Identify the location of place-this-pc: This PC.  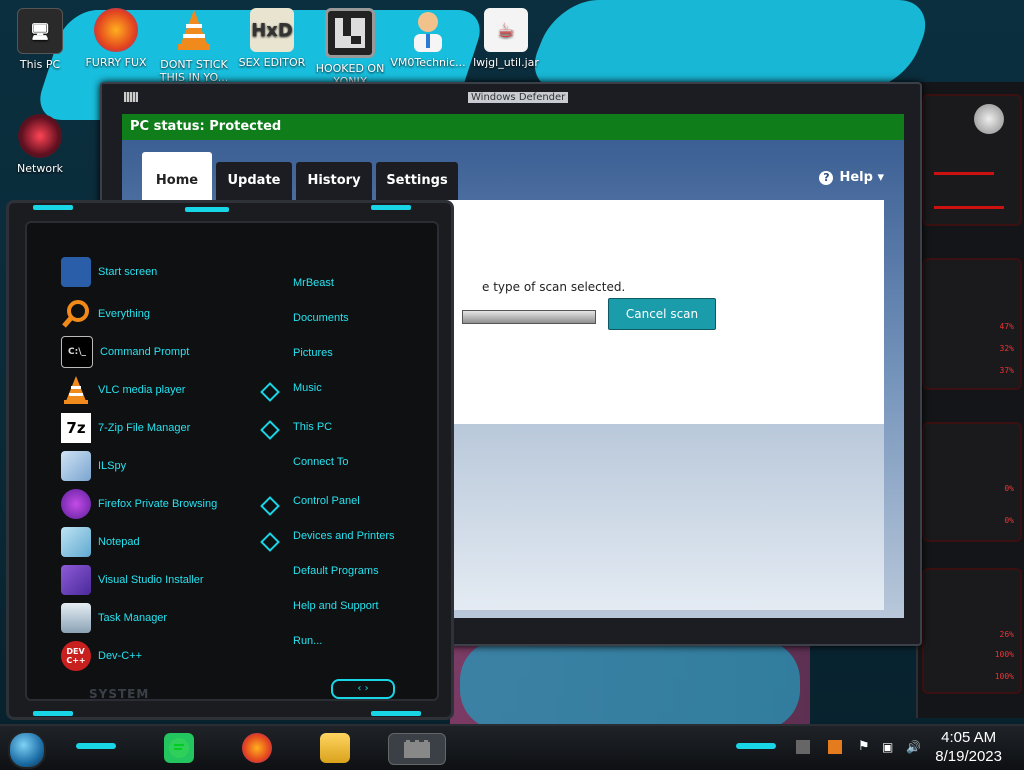
(312, 427).